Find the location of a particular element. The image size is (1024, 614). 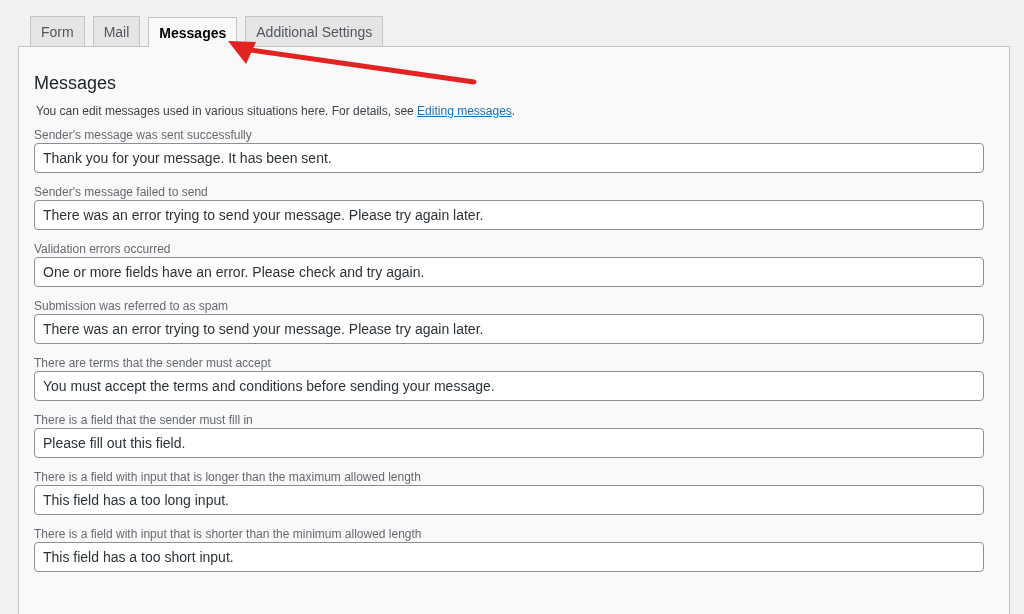

tab: Mail is located at coordinates (116, 31).